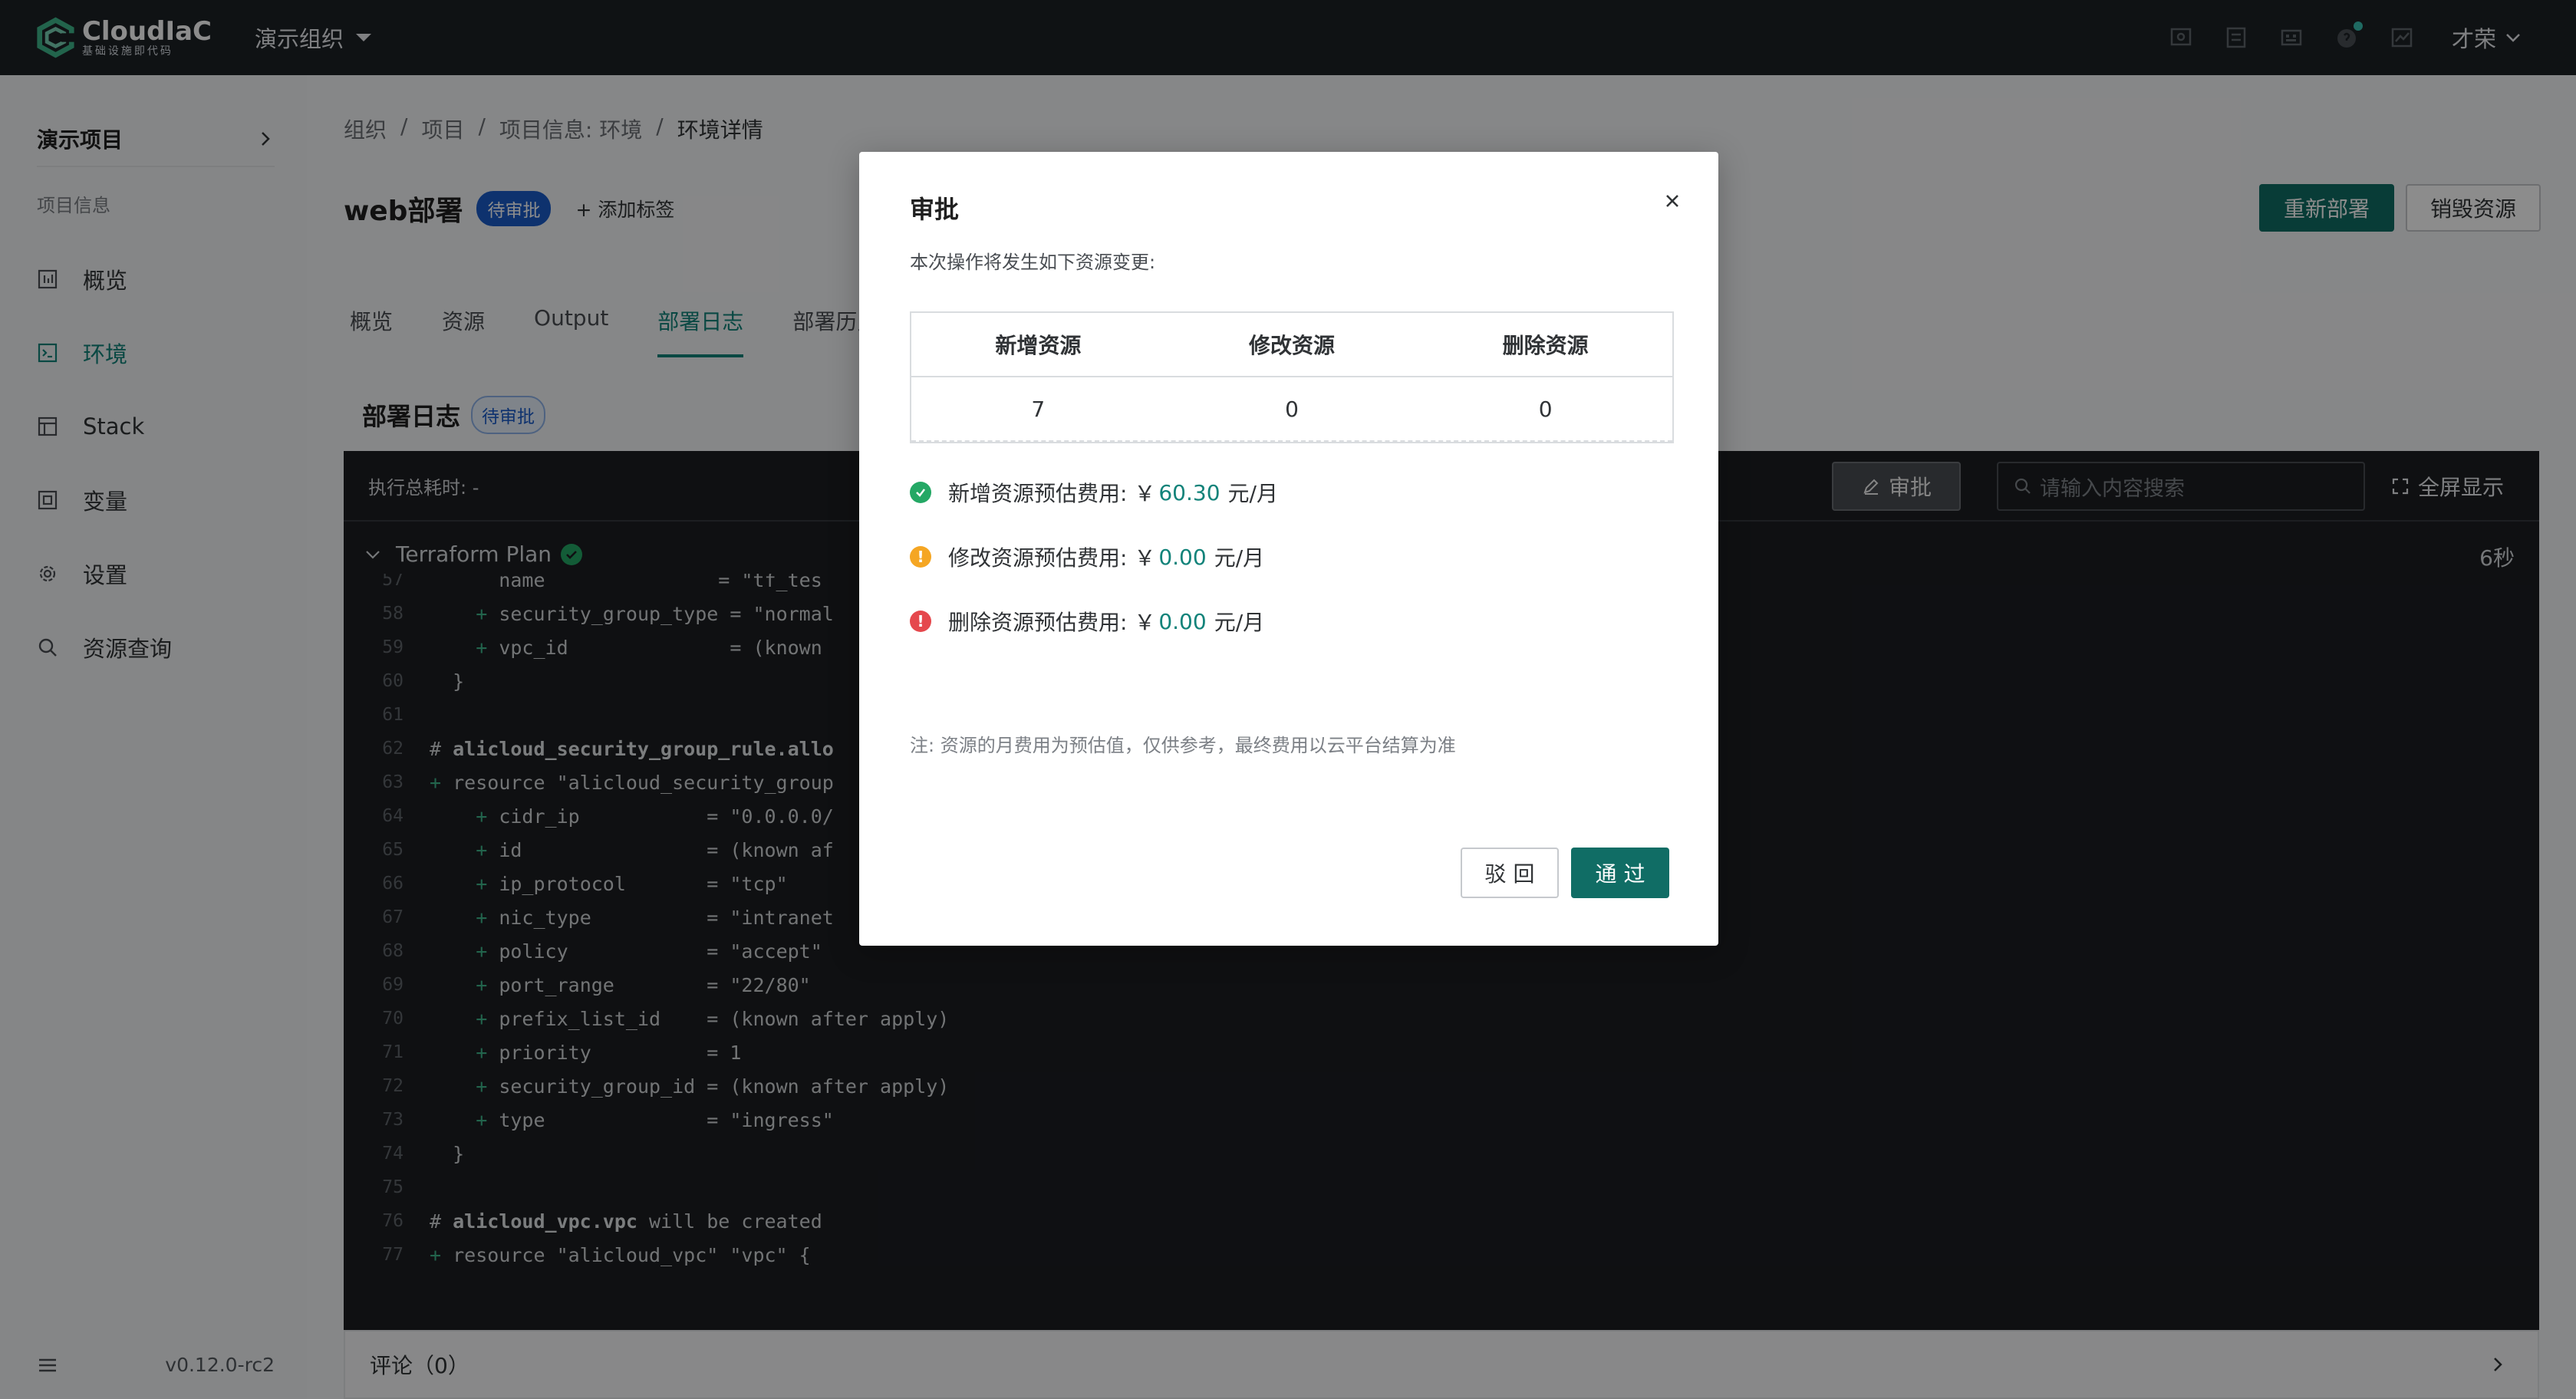 This screenshot has width=2576, height=1399. I want to click on warning-icon: !, so click(920, 557).